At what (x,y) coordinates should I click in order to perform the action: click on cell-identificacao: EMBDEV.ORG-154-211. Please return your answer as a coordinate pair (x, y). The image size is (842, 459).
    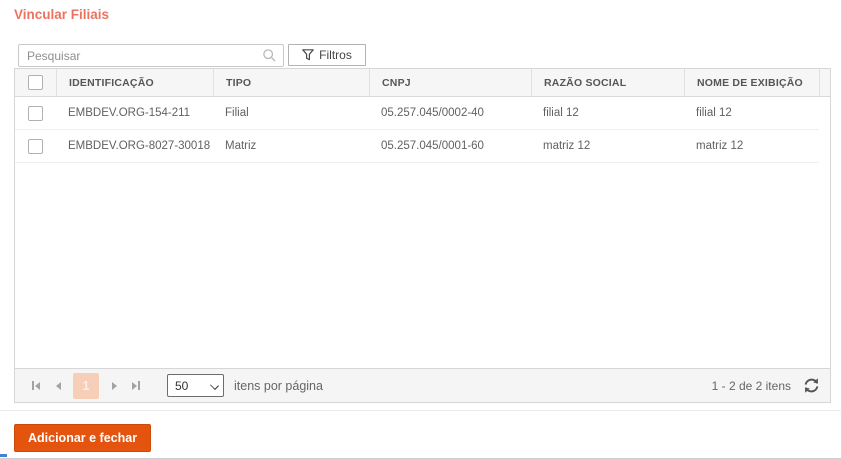
    Looking at the image, I should click on (129, 113).